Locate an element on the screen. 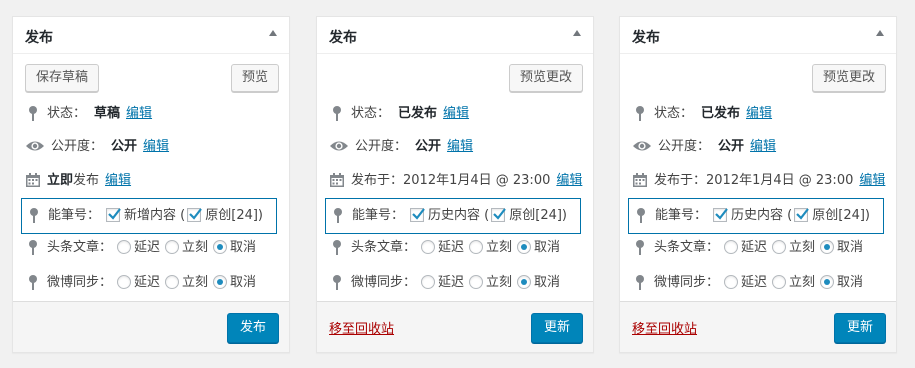 This screenshot has width=915, height=368. publish-label: 发布 is located at coordinates (86, 180).